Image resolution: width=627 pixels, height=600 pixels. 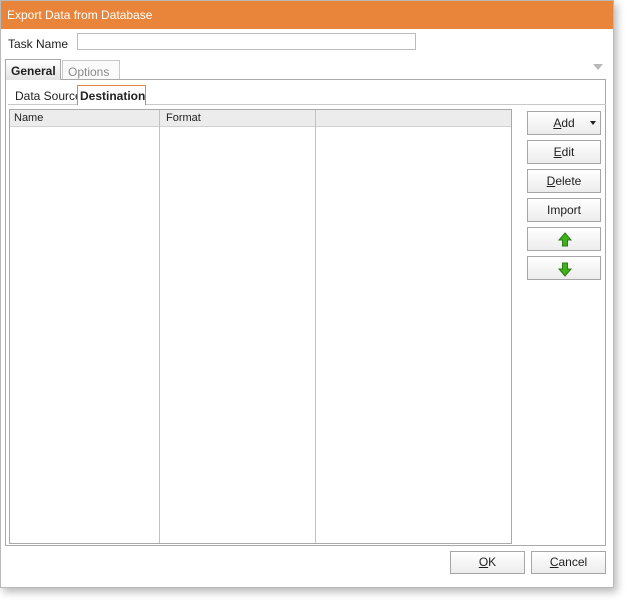 I want to click on window-title: Export Data from Database, so click(x=80, y=15).